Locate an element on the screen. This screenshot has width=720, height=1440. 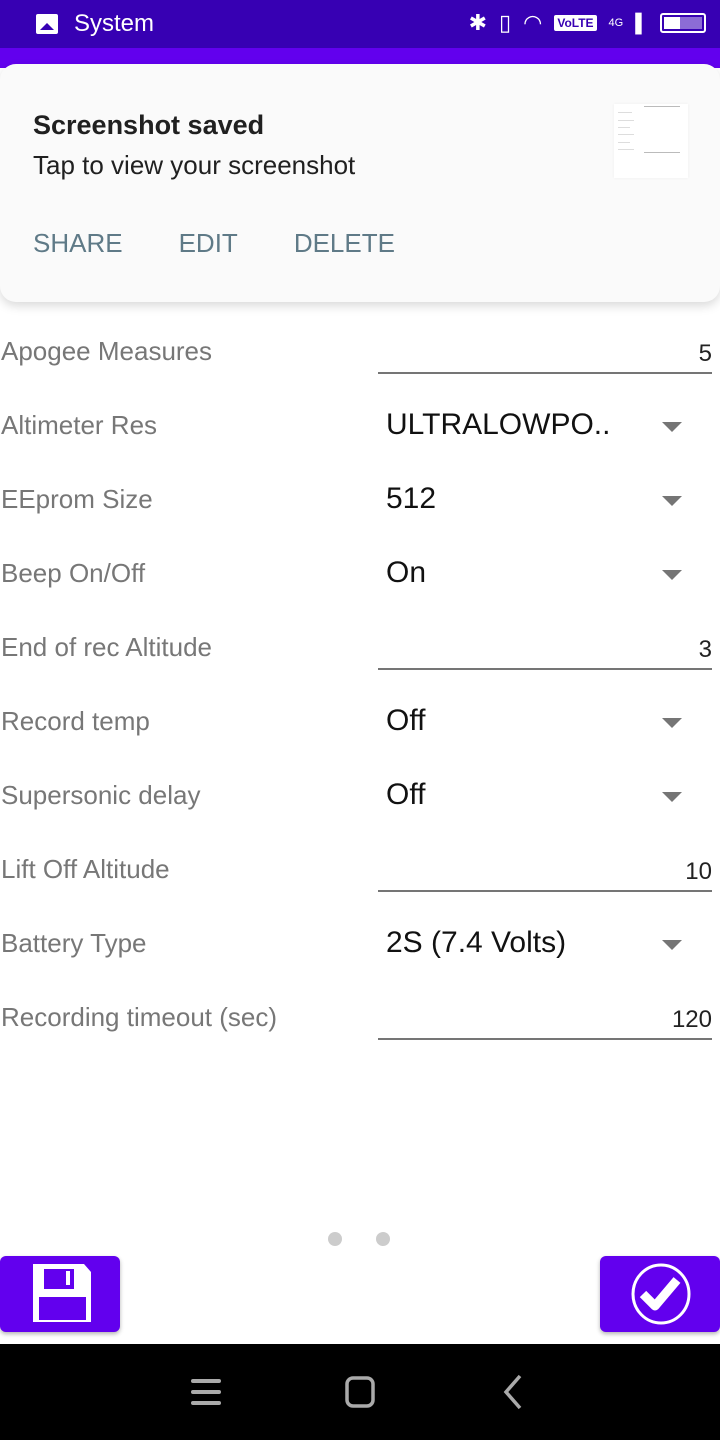
form-row-battery-type: Battery Type 2S (7.4 Volts) is located at coordinates (360, 945).